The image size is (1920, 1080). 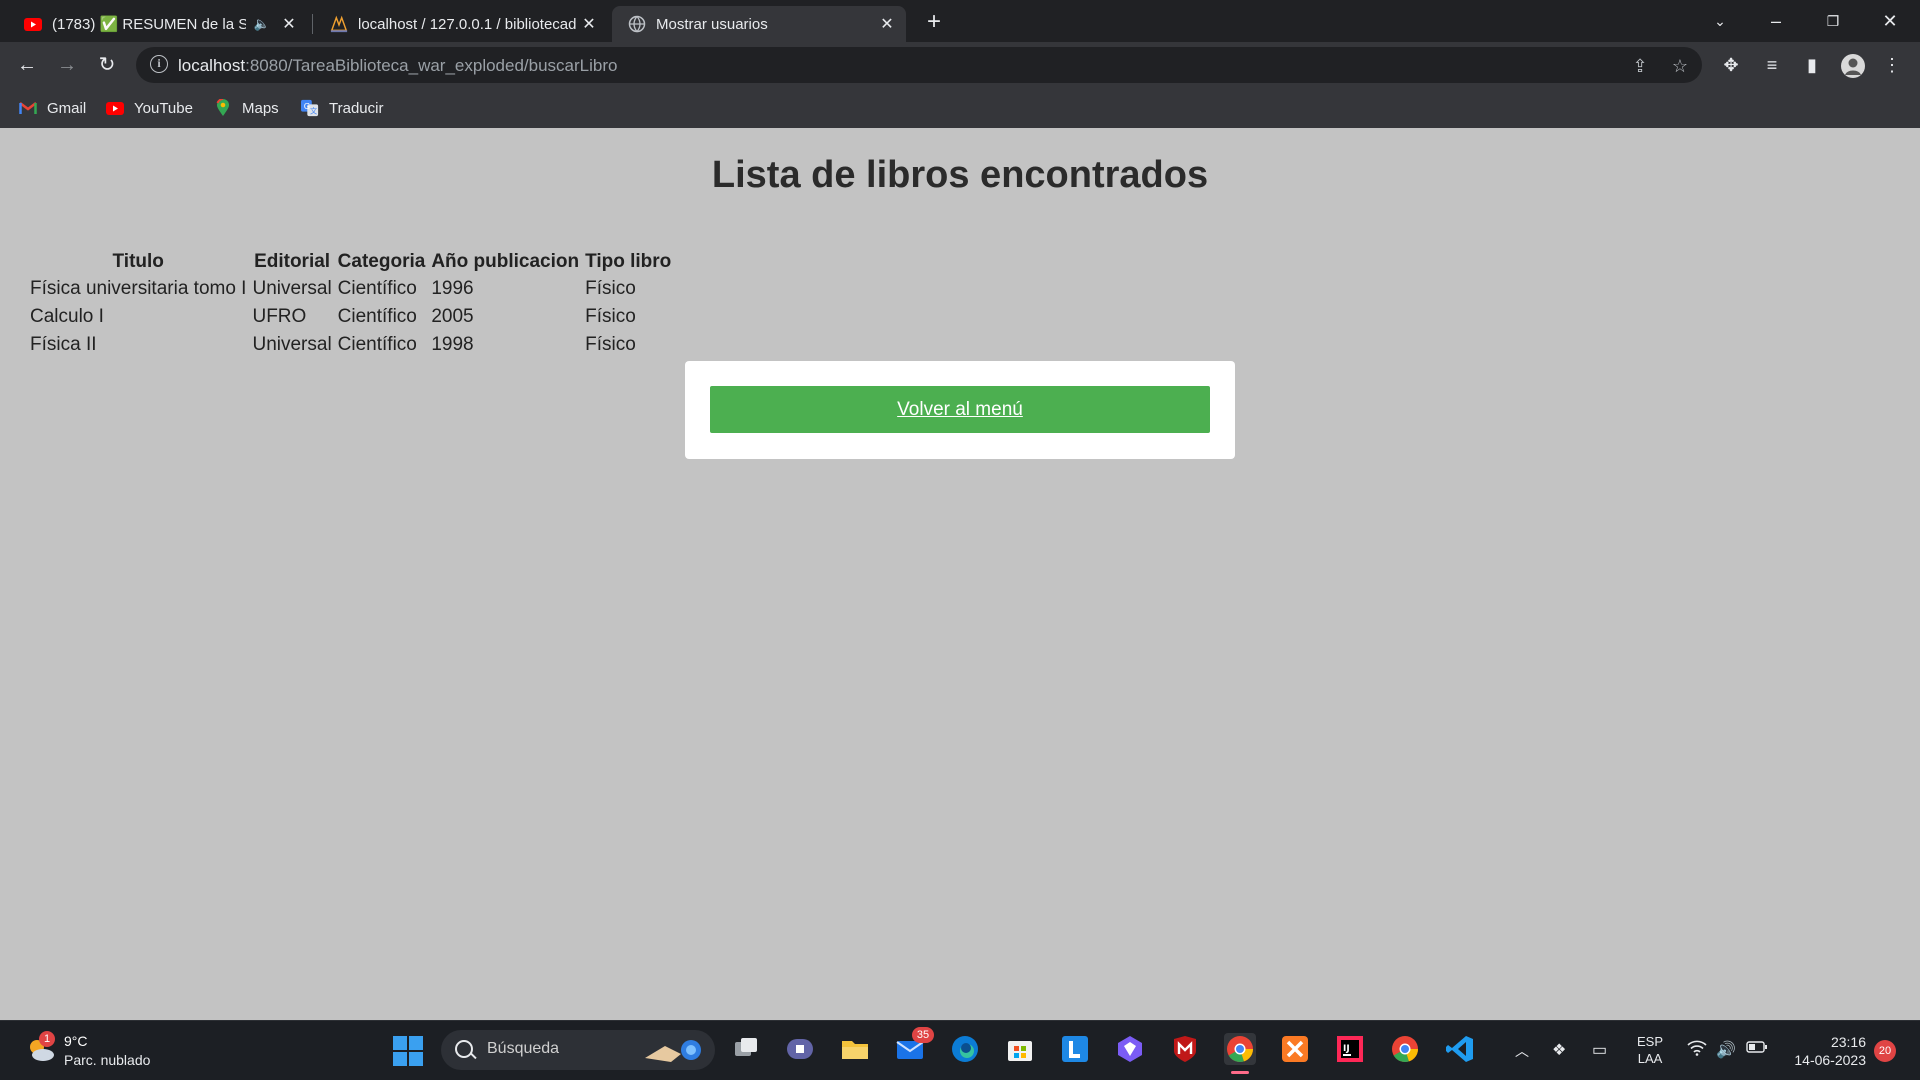 What do you see at coordinates (800, 1049) in the screenshot?
I see `teams-chat-icon` at bounding box center [800, 1049].